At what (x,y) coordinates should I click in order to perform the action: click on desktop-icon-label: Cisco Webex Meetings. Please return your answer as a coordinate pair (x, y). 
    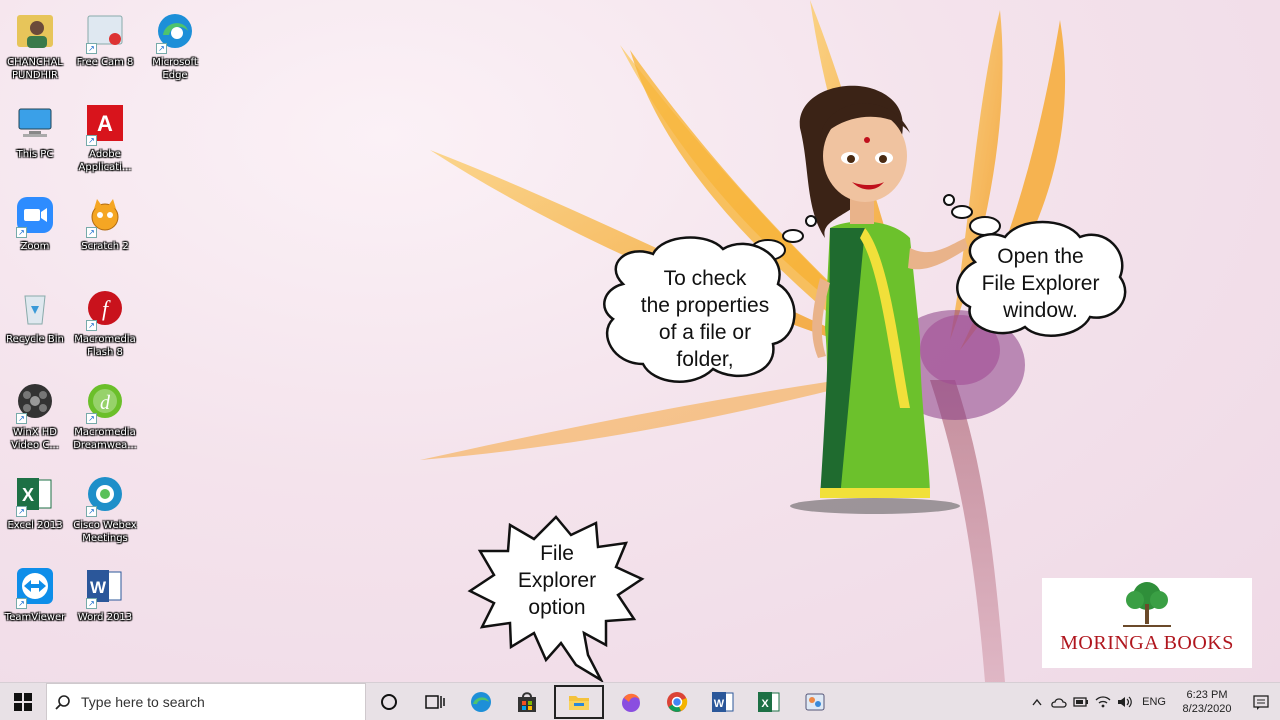
    Looking at the image, I should click on (105, 532).